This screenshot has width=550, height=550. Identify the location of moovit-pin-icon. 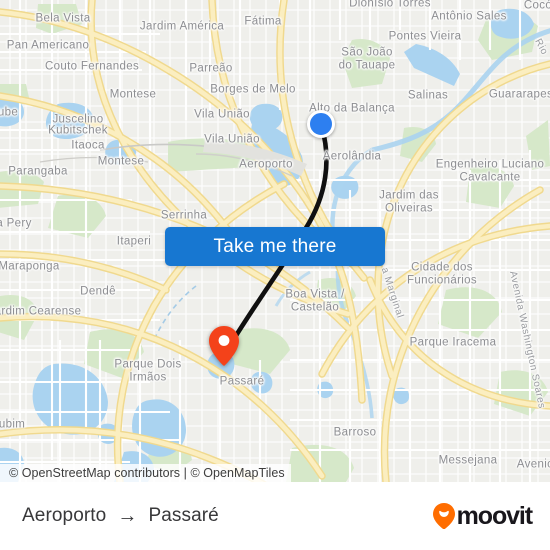
(443, 516).